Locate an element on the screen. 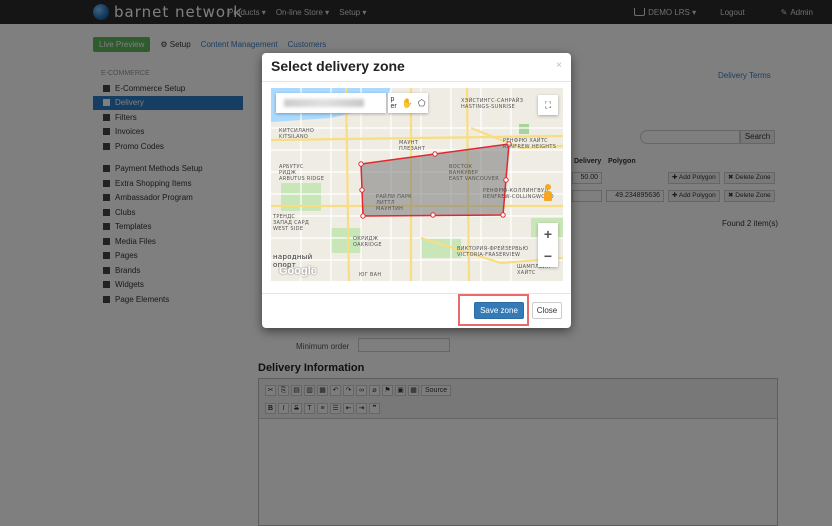 Image resolution: width=832 pixels, height=526 pixels. map-label: МАУНТ ПЛЕЗАНТ is located at coordinates (412, 146).